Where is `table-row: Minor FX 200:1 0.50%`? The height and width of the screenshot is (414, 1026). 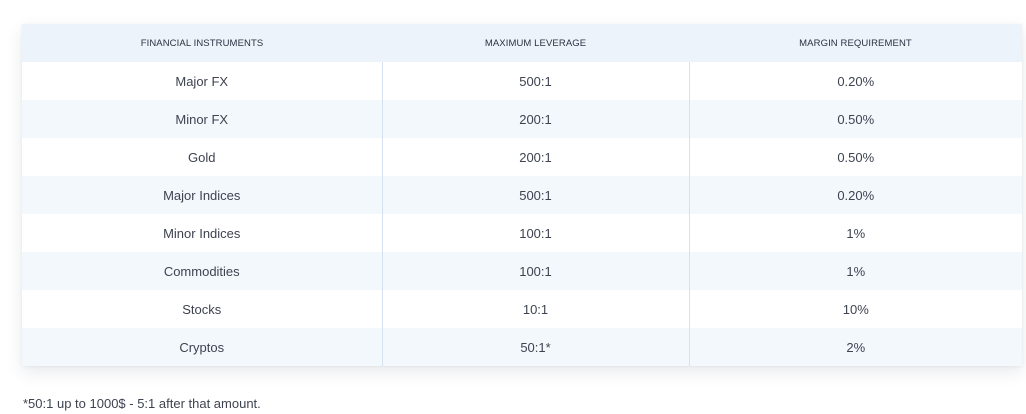
table-row: Minor FX 200:1 0.50% is located at coordinates (522, 119).